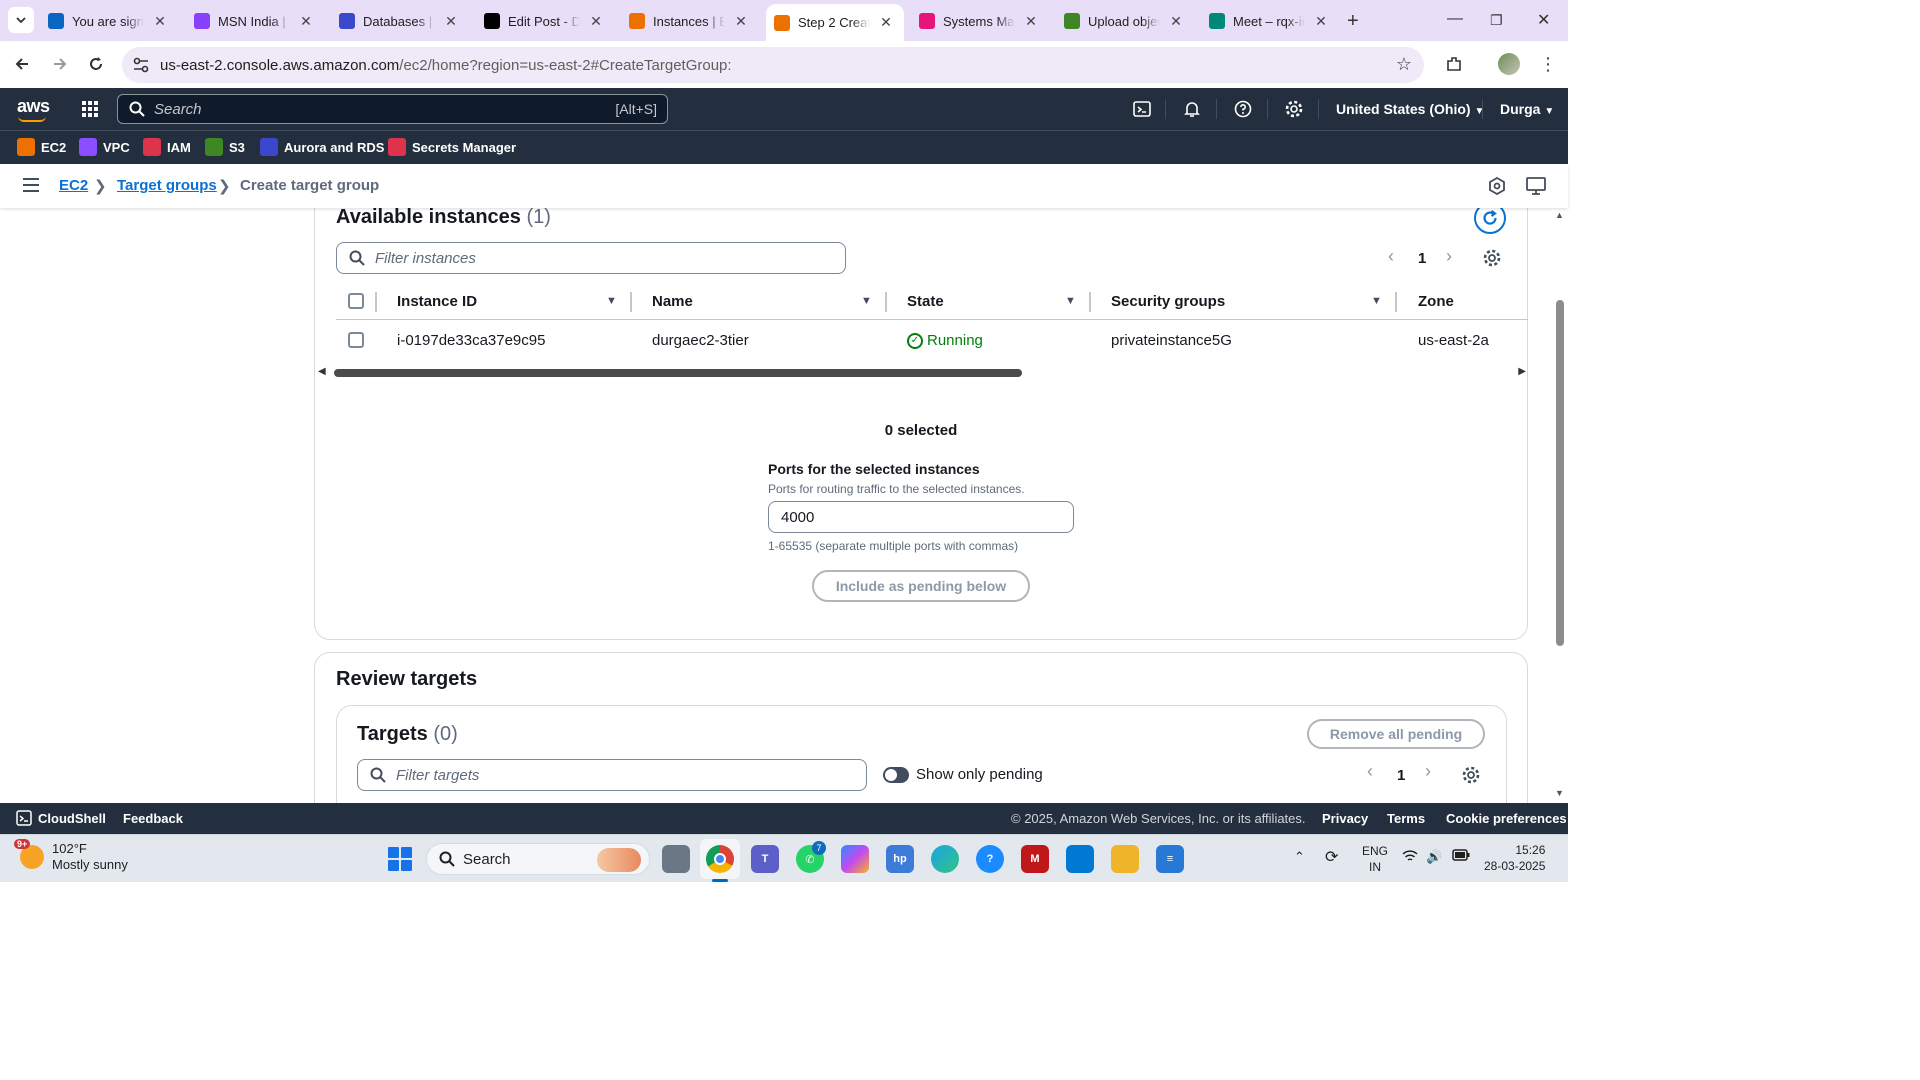  Describe the element at coordinates (1035, 859) in the screenshot. I see `mcafee-icon: M` at that location.